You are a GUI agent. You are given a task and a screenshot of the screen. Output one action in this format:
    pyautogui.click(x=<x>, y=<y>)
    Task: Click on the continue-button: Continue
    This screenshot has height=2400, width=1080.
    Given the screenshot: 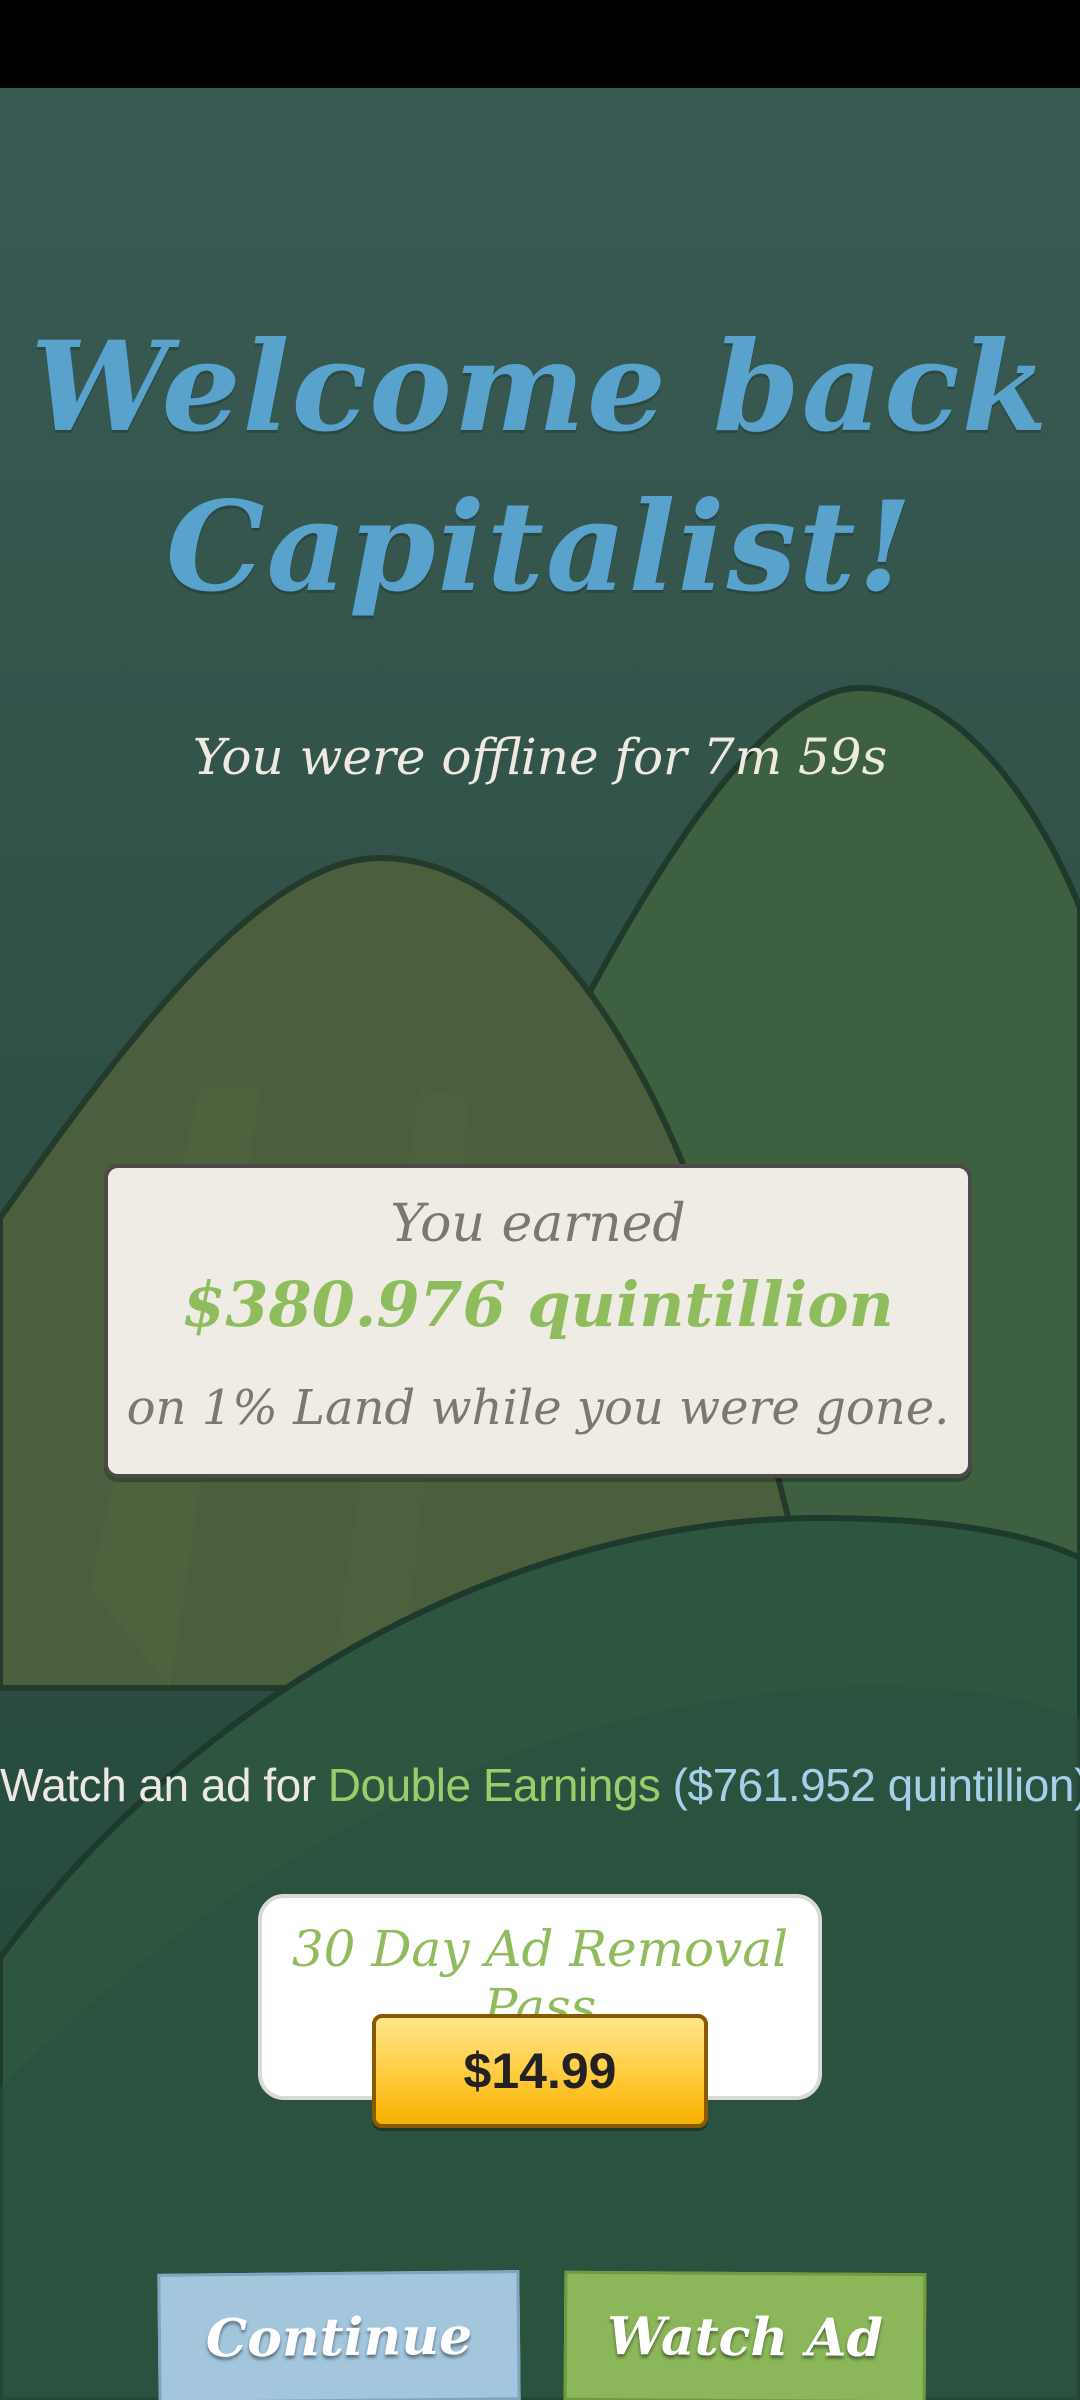 What is the action you would take?
    pyautogui.click(x=339, y=2335)
    